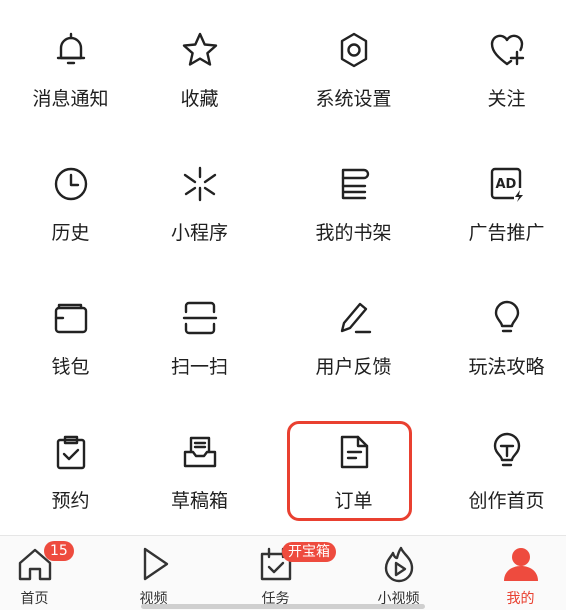 Image resolution: width=566 pixels, height=611 pixels. What do you see at coordinates (71, 318) in the screenshot?
I see `wallet-icon` at bounding box center [71, 318].